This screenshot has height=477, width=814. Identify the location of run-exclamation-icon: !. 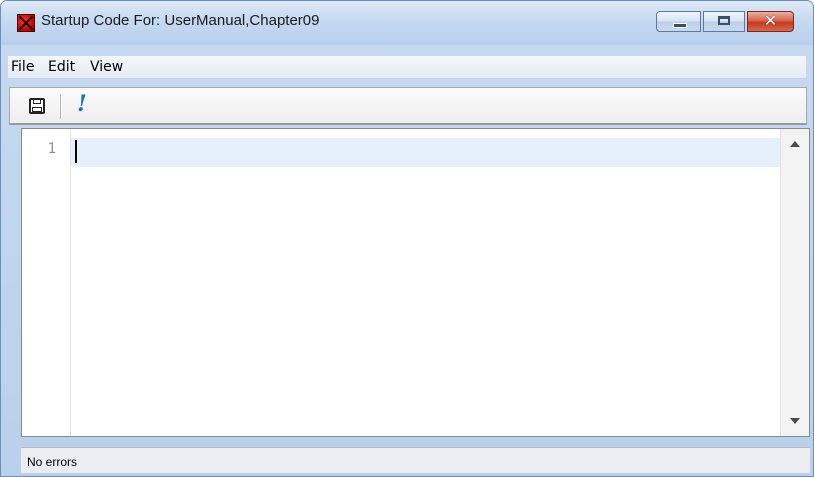
(82, 104).